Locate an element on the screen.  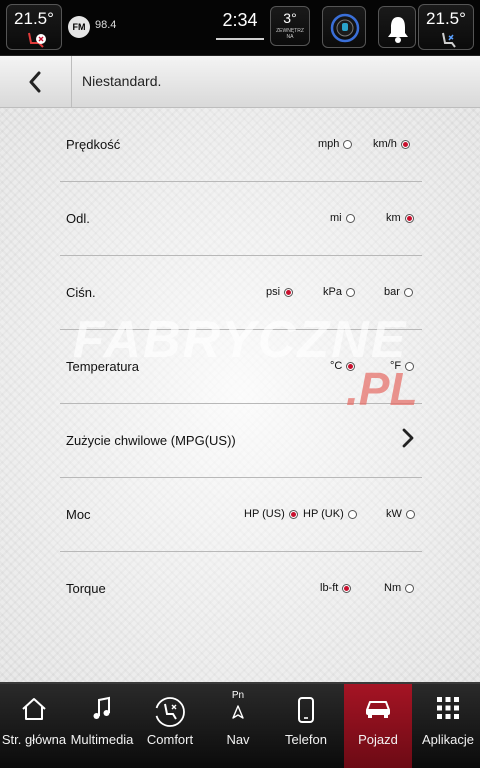
outside-temp-value: 3° is located at coordinates (290, 18).